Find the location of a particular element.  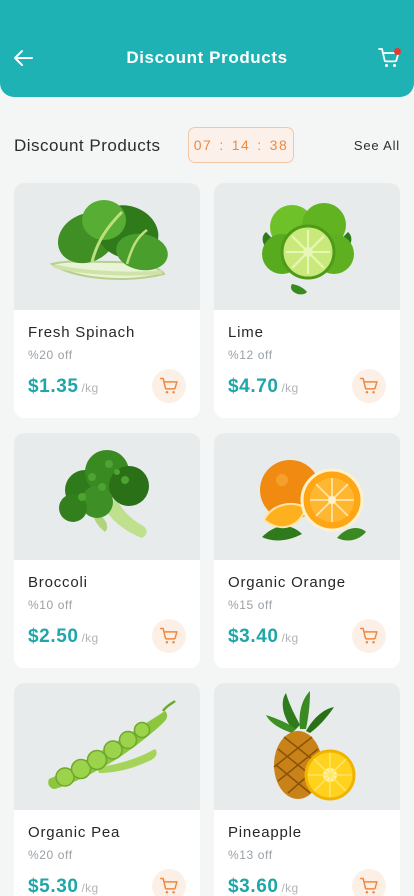

product-name: Lime is located at coordinates (246, 332).